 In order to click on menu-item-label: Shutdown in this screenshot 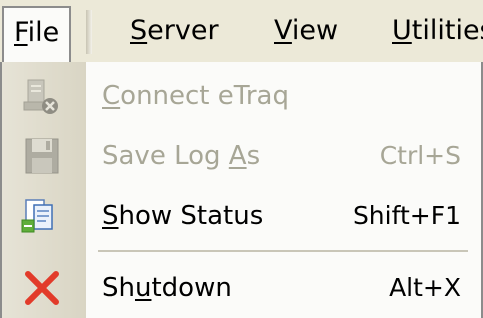, I will do `click(167, 288)`.